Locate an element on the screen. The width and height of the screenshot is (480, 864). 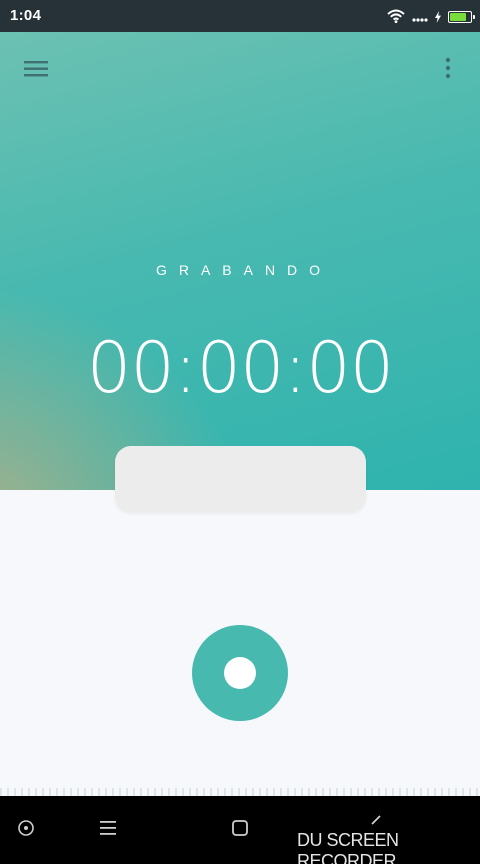
recording-state-label: GRABANDO is located at coordinates (244, 270).